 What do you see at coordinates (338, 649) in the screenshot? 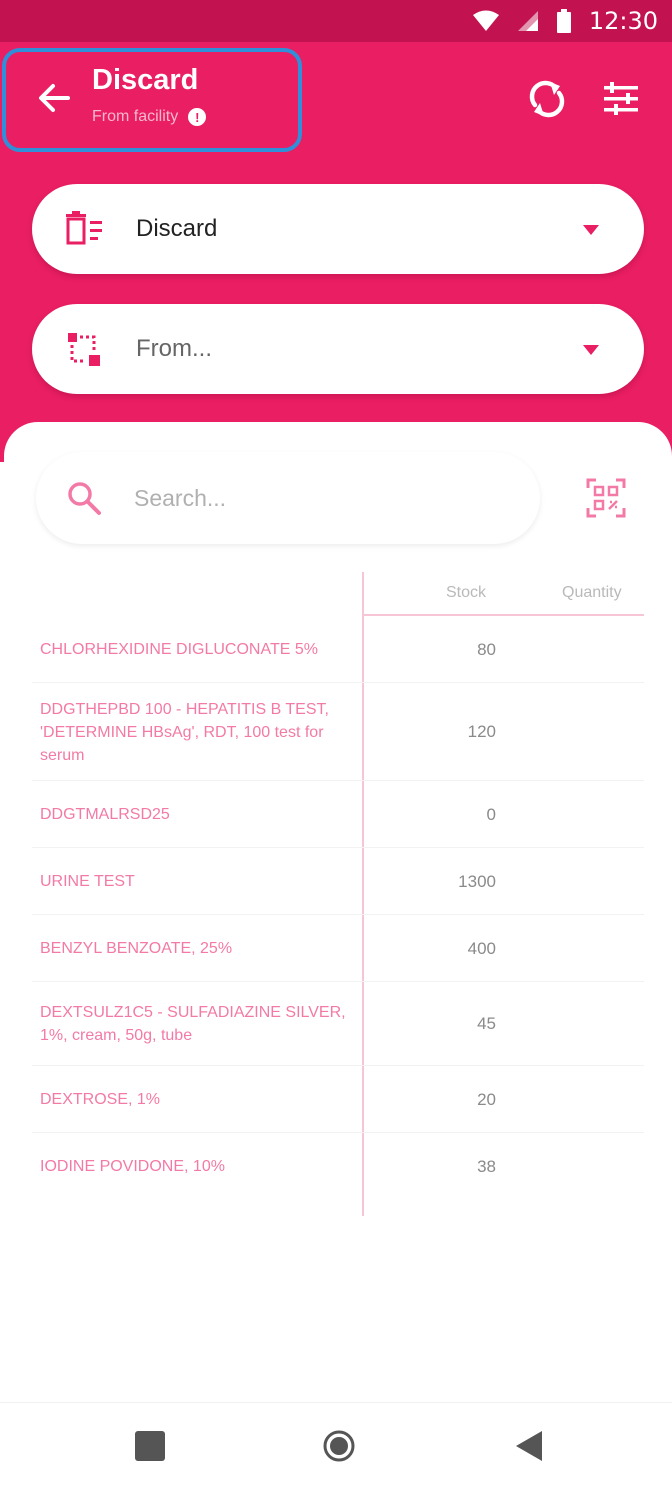
I see `table-row: CHLORHEXIDINE DIGLUCONATE 5% 80` at bounding box center [338, 649].